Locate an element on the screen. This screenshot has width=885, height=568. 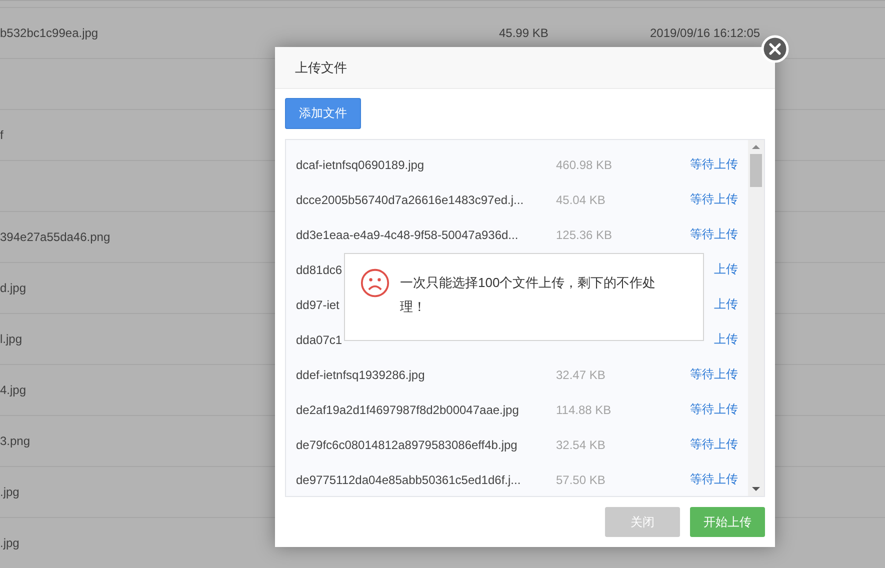
file-size: 45.04 KB is located at coordinates (581, 199).